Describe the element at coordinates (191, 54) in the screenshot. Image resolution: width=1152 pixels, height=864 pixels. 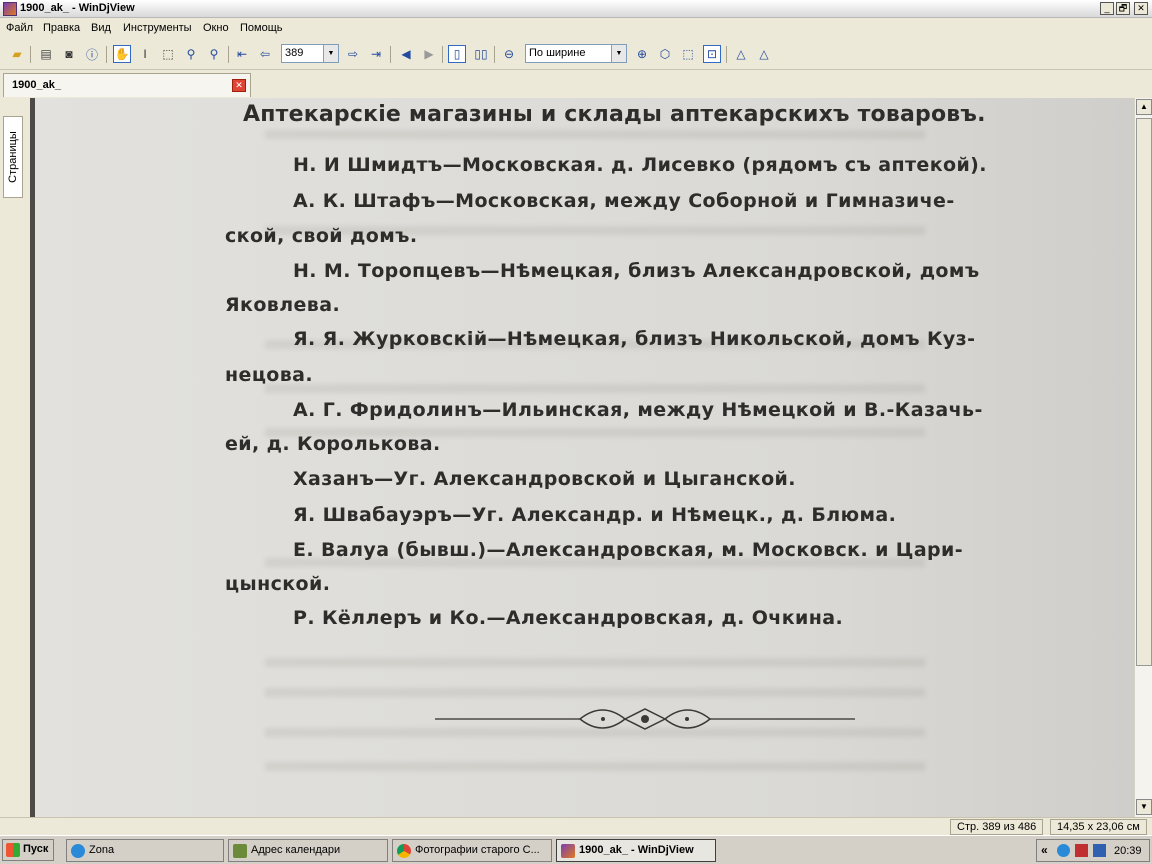
I see `zoom-in-tool-icon: ⚲` at that location.